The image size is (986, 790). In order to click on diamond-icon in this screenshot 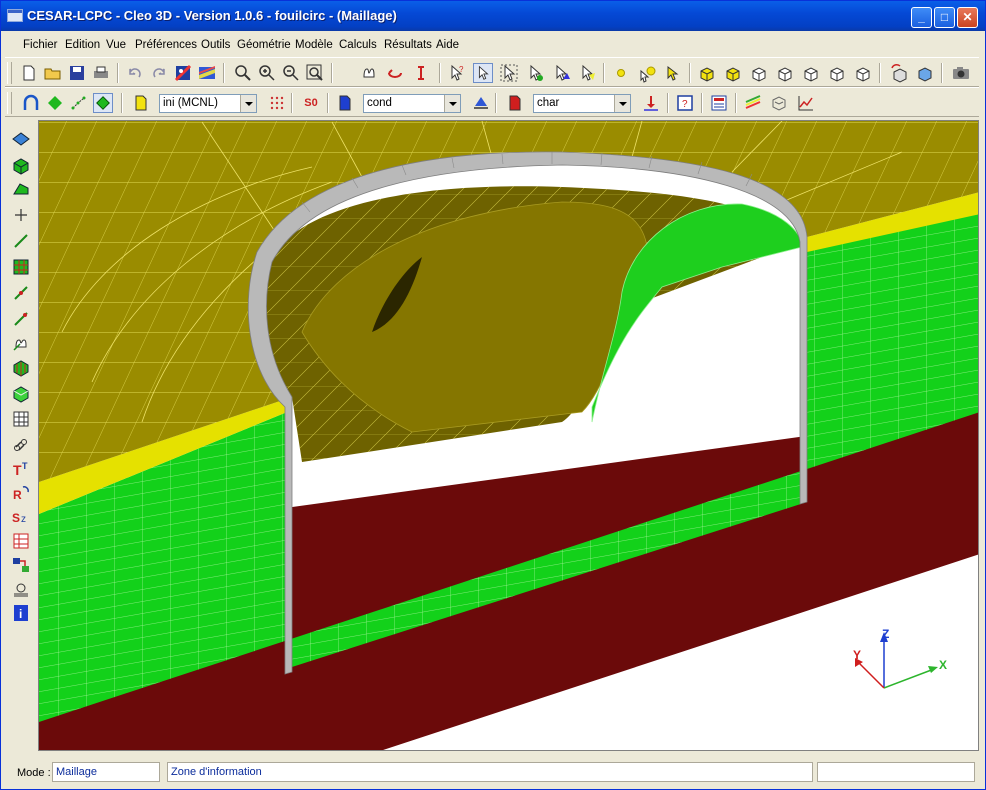, I will do `click(55, 103)`.